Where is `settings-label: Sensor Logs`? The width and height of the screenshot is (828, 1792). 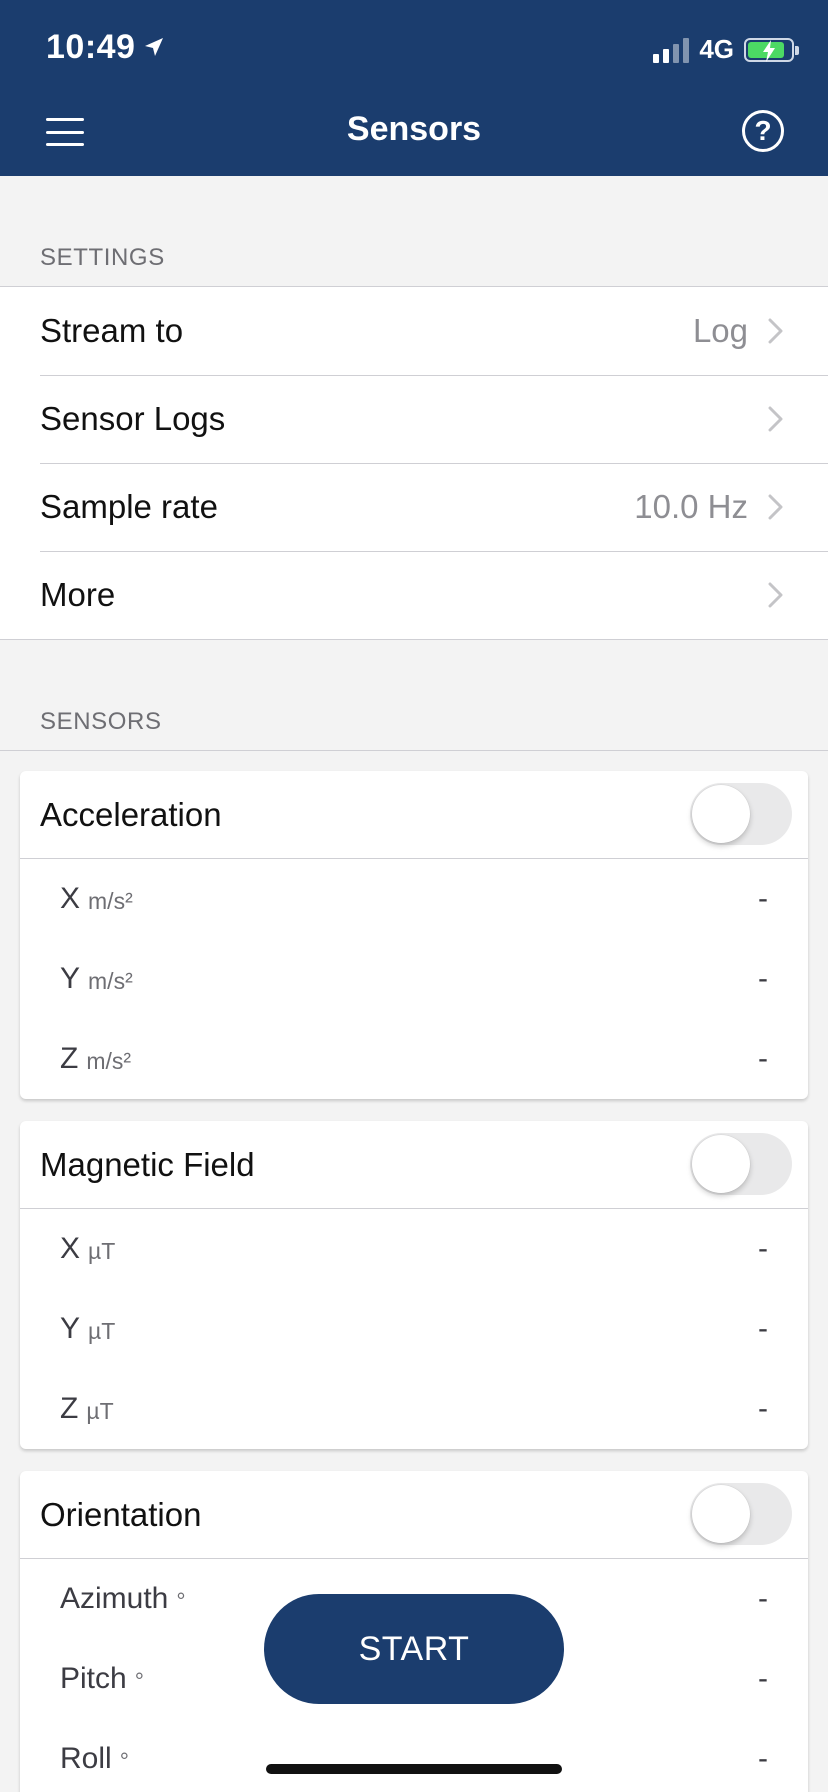
settings-label: Sensor Logs is located at coordinates (133, 418).